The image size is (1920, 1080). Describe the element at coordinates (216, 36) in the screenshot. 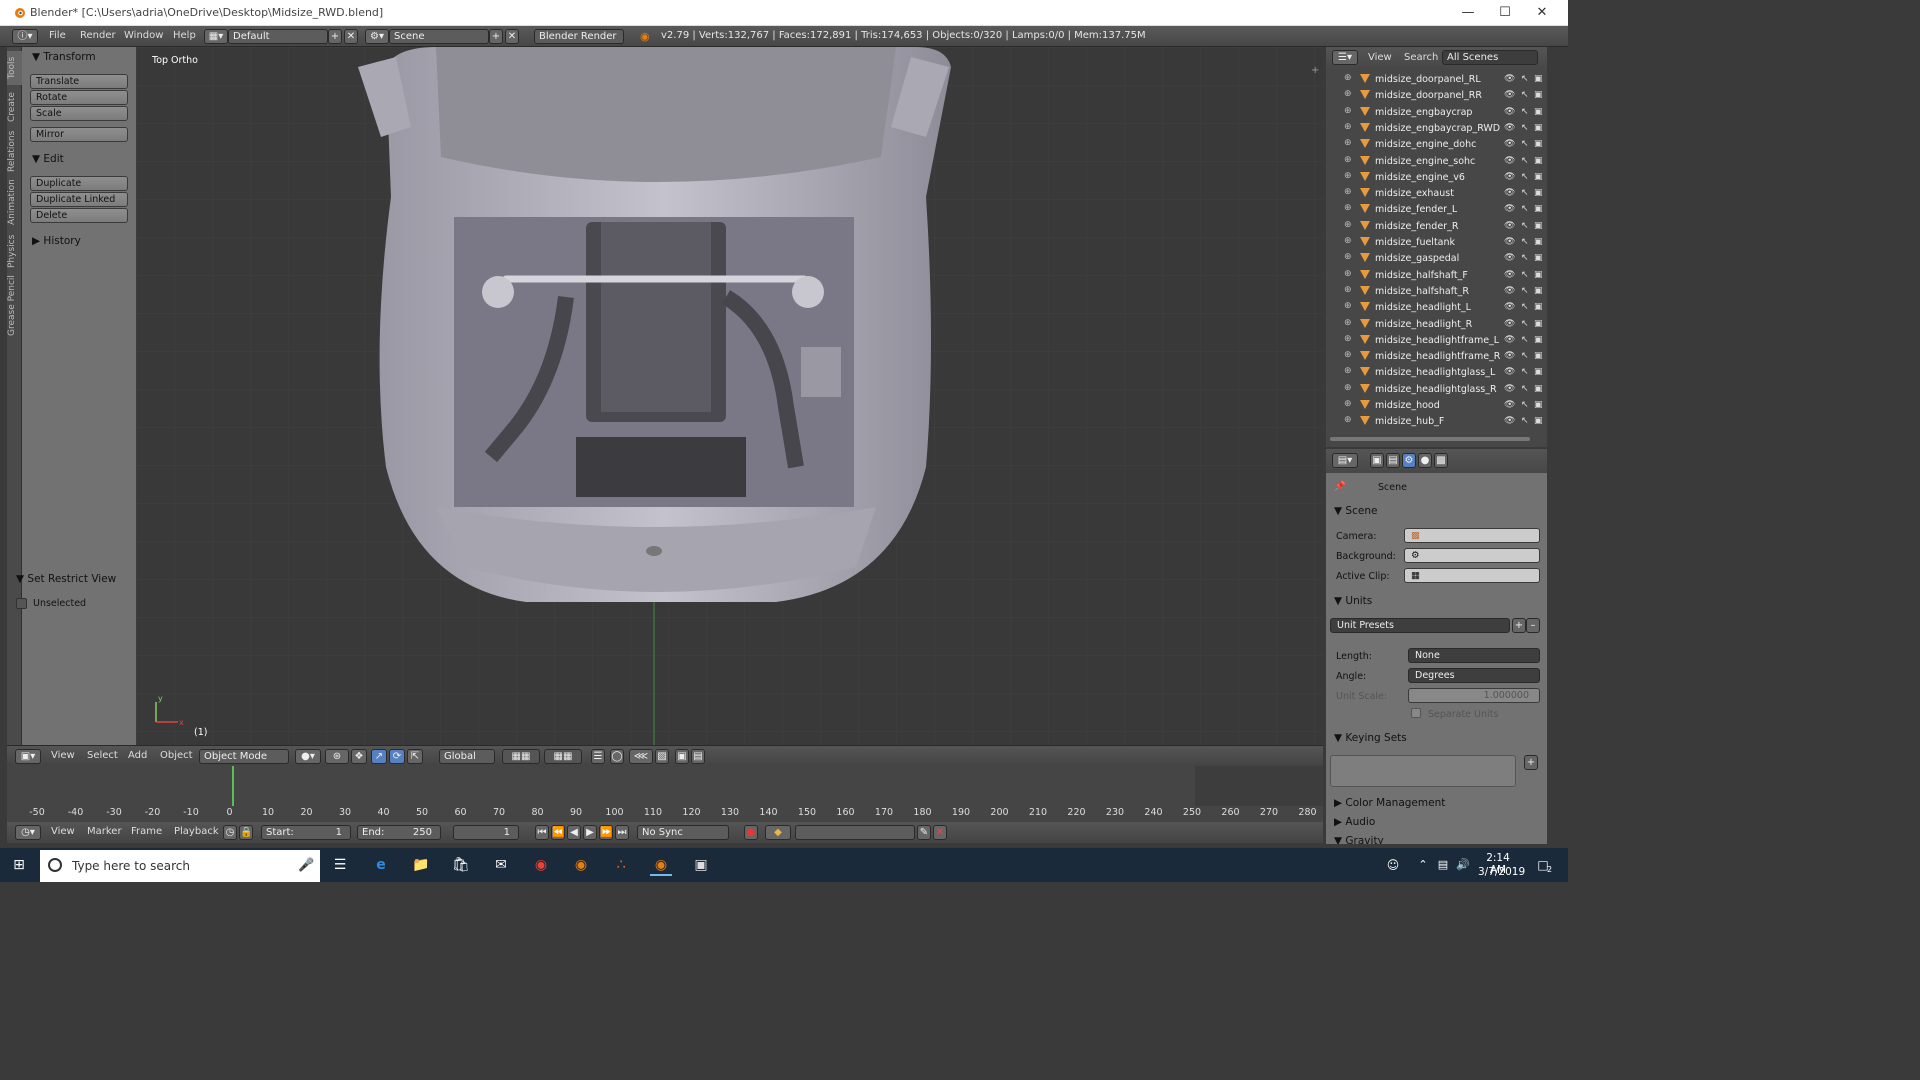

I see `screen-layout-icon: ▦▾` at that location.